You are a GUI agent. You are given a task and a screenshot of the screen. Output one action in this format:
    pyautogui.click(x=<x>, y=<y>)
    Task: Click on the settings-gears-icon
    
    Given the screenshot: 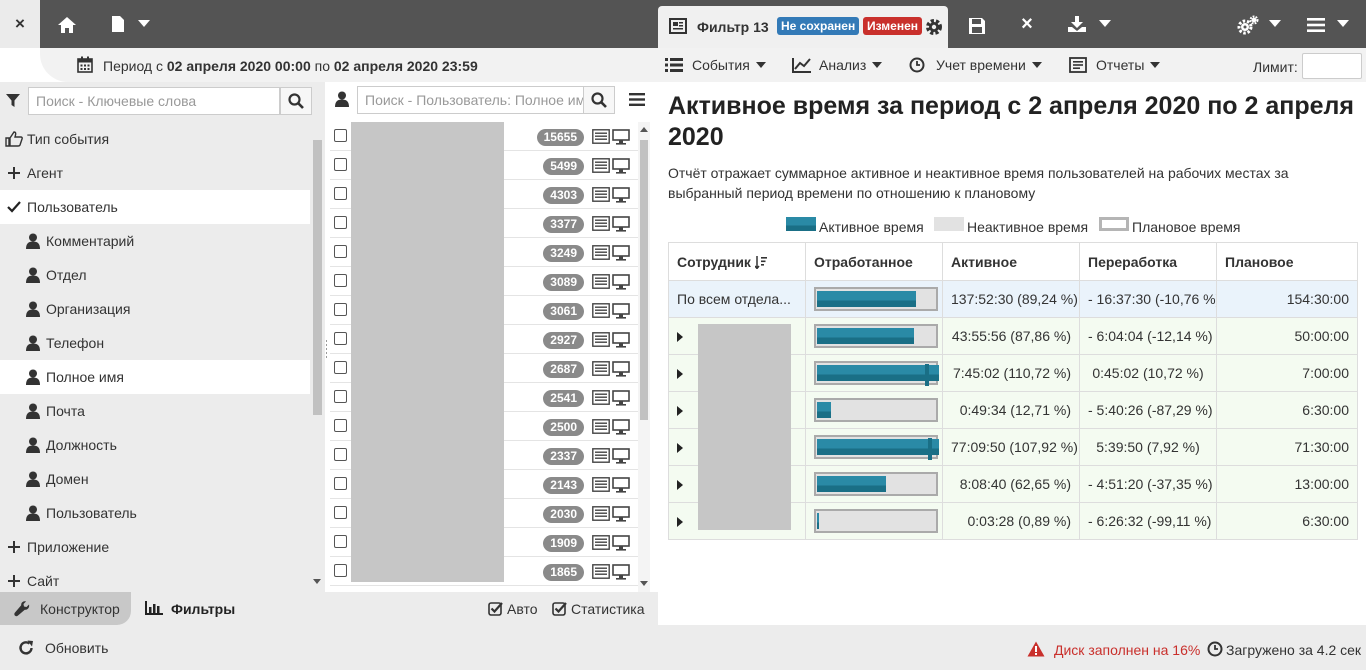 What is the action you would take?
    pyautogui.click(x=1248, y=25)
    